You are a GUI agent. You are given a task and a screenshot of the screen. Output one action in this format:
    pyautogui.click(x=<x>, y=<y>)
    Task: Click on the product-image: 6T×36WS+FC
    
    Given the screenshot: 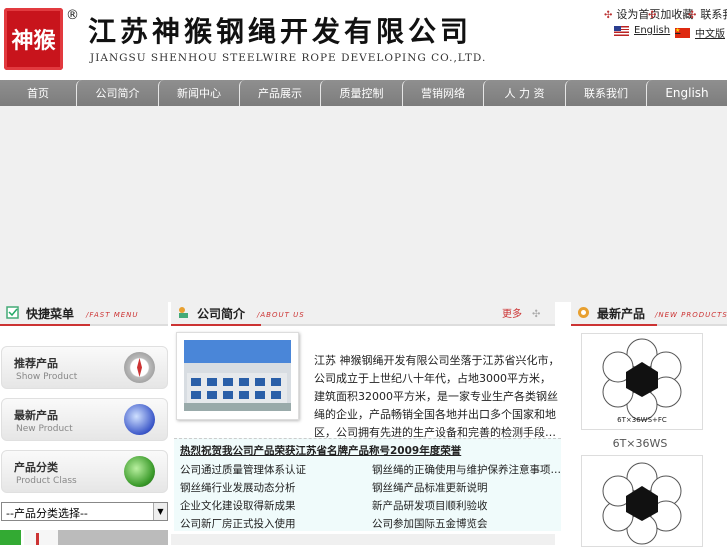 What is the action you would take?
    pyautogui.click(x=642, y=381)
    